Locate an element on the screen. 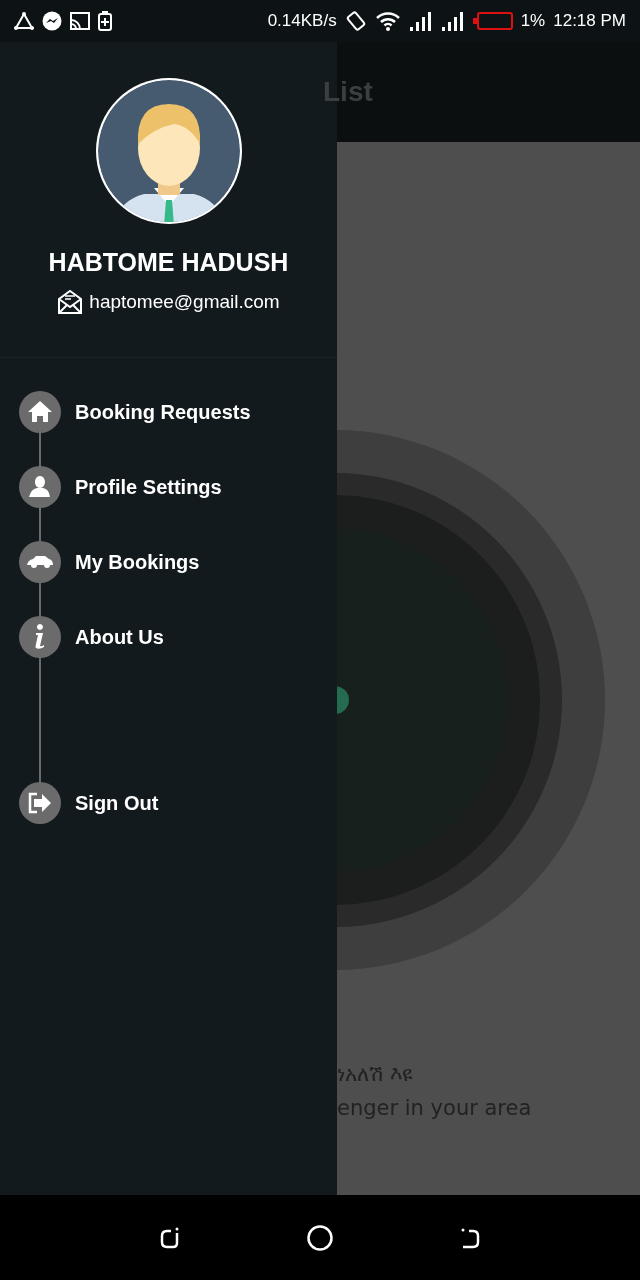 The image size is (640, 1280). menu-item: Sign Out is located at coordinates (89, 803).